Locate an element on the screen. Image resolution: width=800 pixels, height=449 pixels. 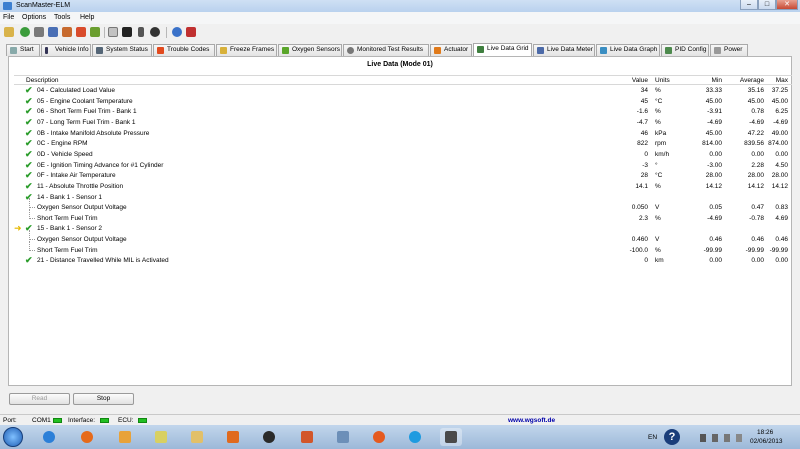
language-indicator: EN is located at coordinates (652, 437).